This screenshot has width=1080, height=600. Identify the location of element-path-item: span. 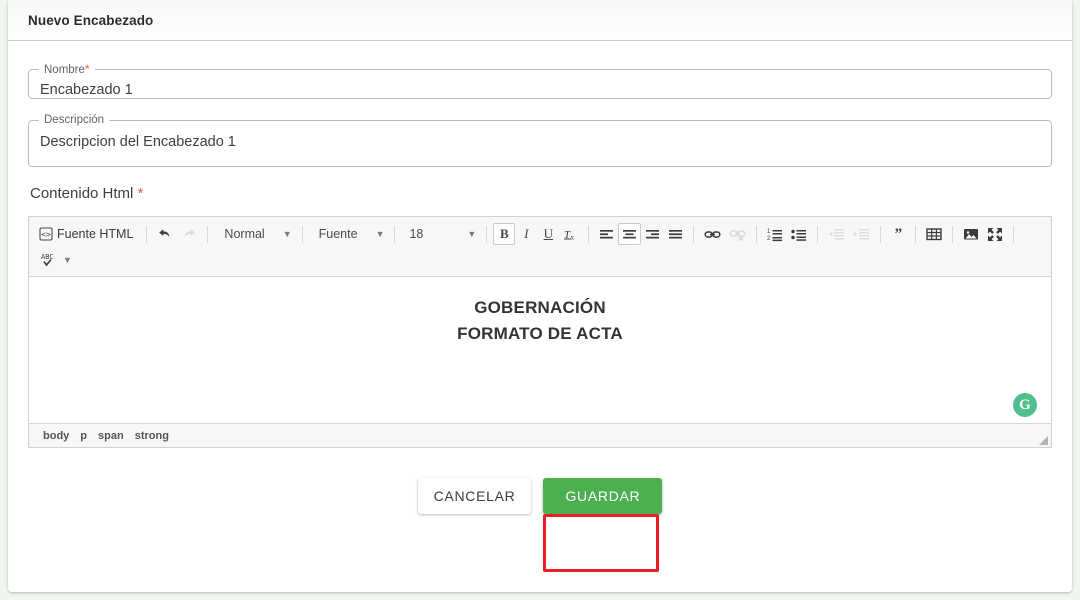
(111, 436).